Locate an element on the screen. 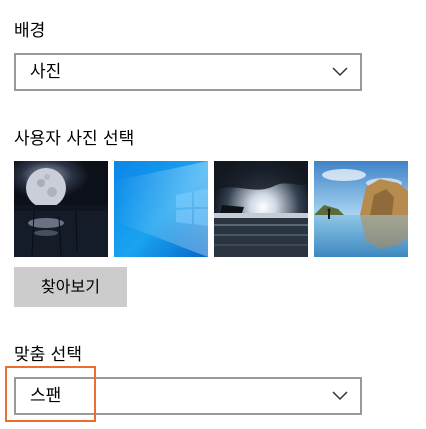 The image size is (426, 429). background-selected-value: 사진 is located at coordinates (46, 72).